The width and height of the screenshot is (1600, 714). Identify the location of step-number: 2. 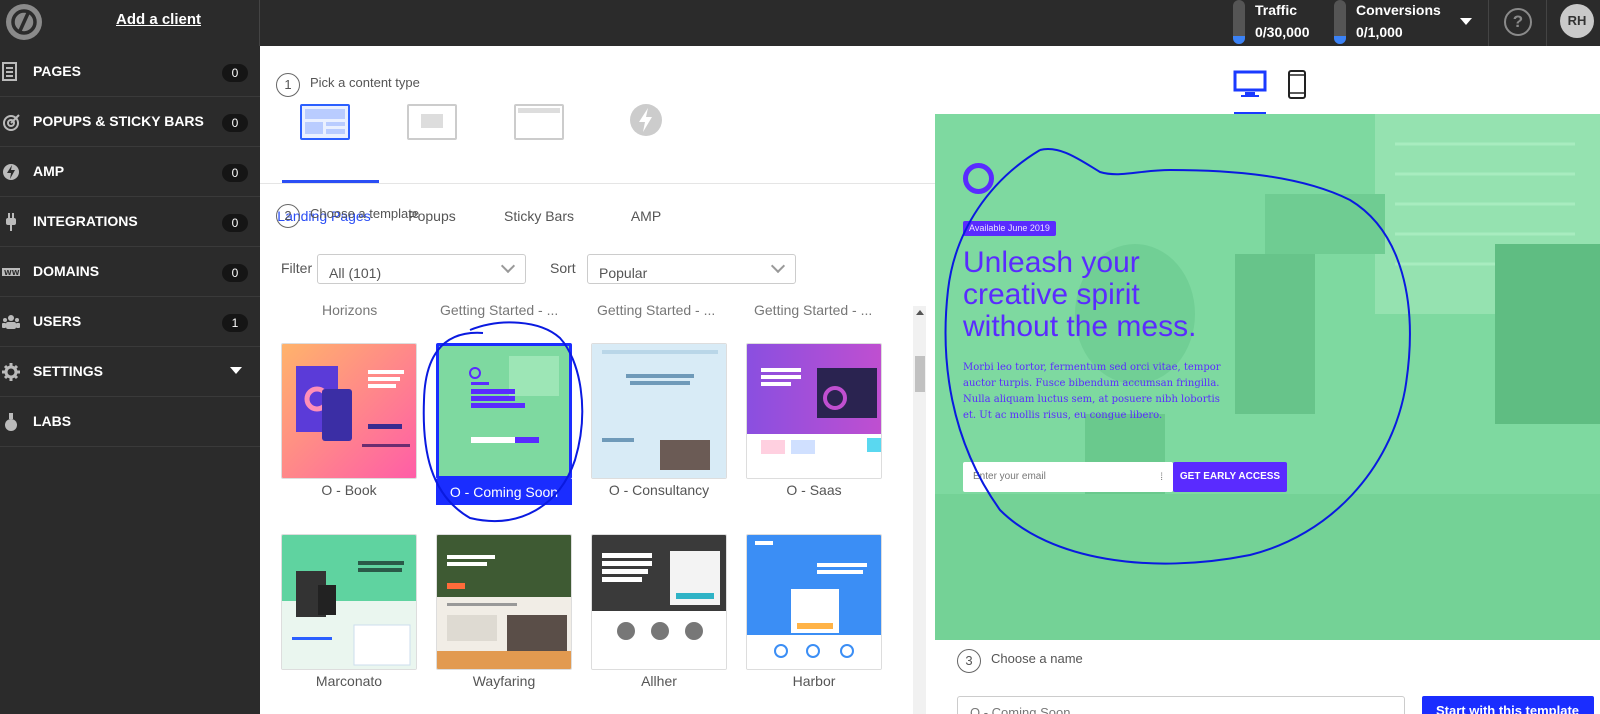
(288, 216).